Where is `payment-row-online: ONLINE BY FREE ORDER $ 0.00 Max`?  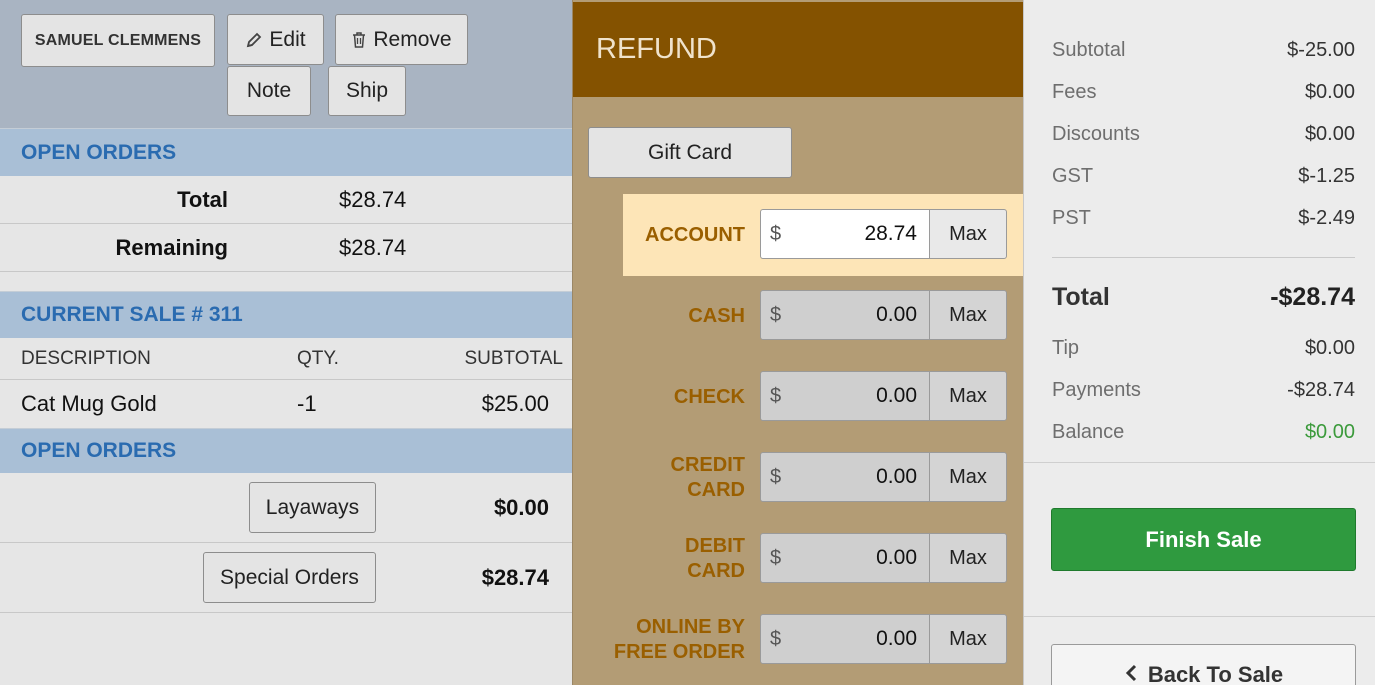
payment-row-online: ONLINE BY FREE ORDER $ 0.00 Max is located at coordinates (818, 640).